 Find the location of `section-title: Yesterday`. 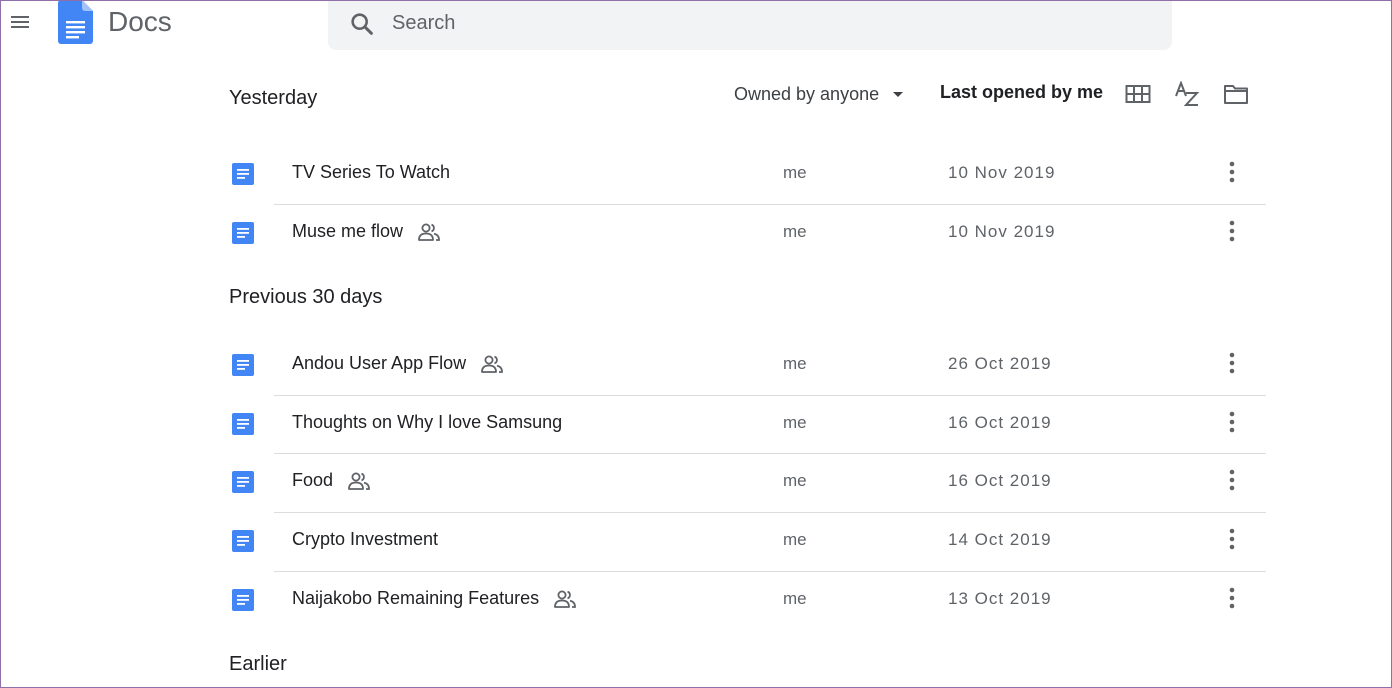

section-title: Yesterday is located at coordinates (273, 98).